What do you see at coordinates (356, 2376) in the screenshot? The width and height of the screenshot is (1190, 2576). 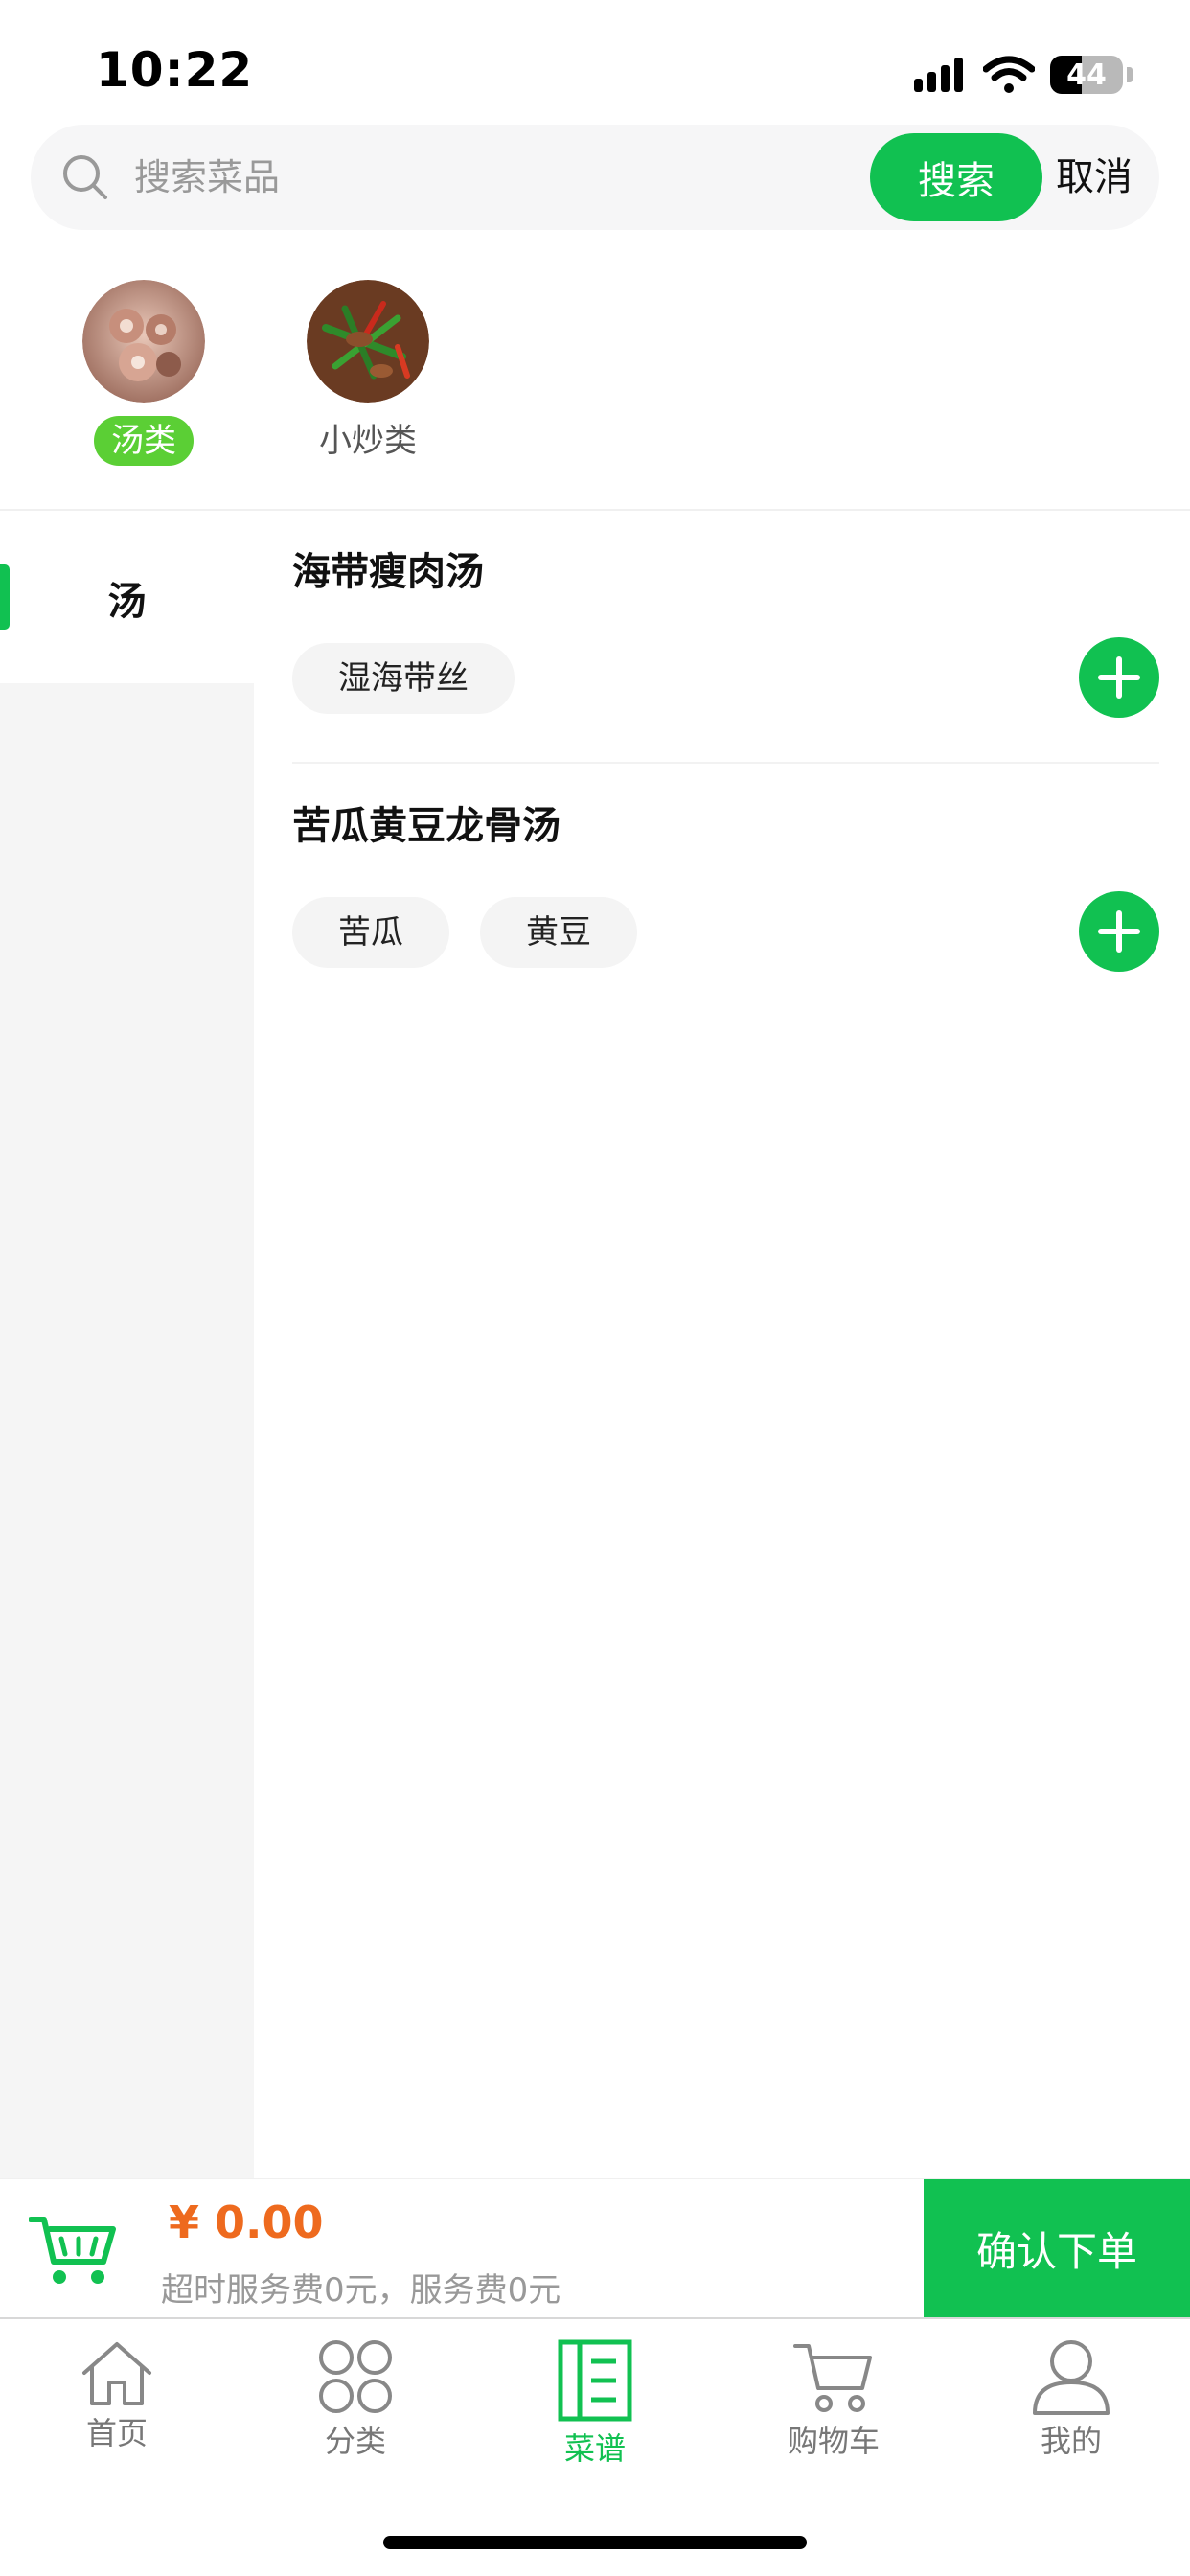 I see `category-icon` at bounding box center [356, 2376].